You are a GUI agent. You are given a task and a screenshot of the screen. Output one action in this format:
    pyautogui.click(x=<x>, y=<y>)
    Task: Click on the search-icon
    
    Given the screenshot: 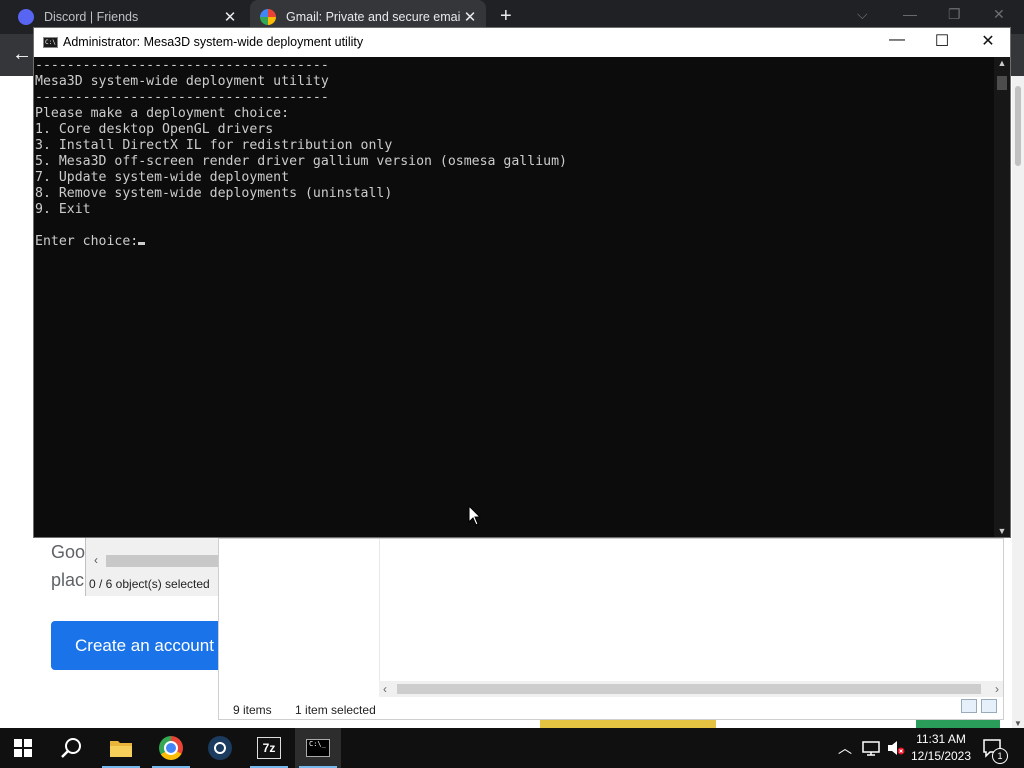 What is the action you would take?
    pyautogui.click(x=71, y=748)
    